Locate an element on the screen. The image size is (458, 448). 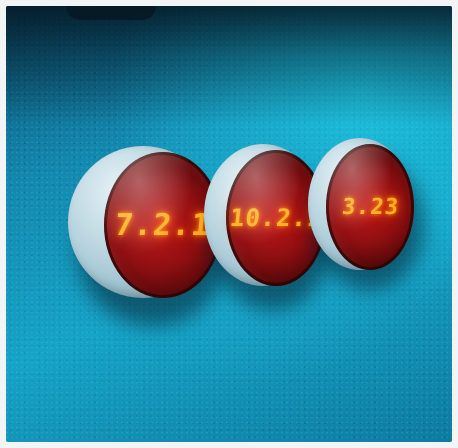
mounting-bracket is located at coordinates (111, 13).